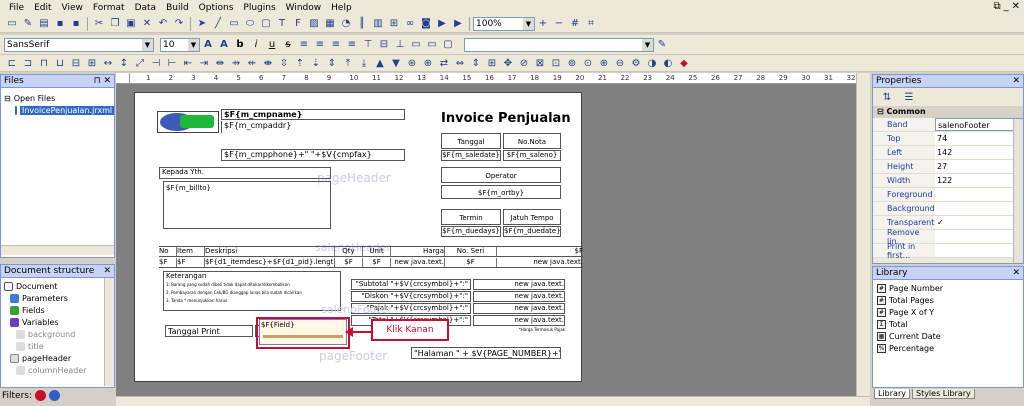  Describe the element at coordinates (59, 322) in the screenshot. I see `tree-item-variables: Variables` at that location.